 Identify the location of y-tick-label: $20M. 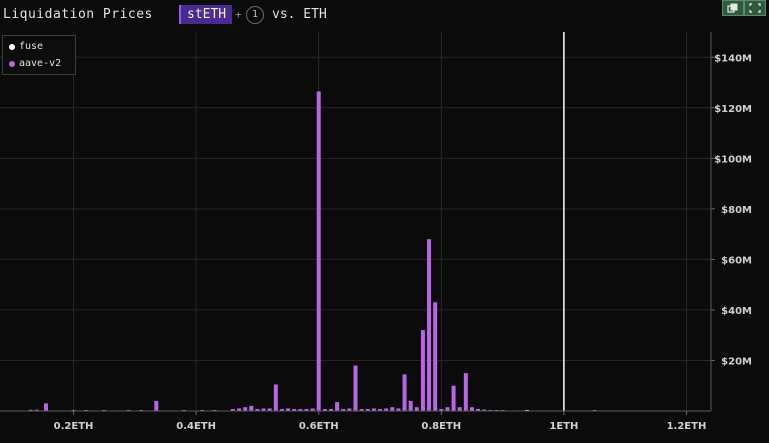
(736, 361).